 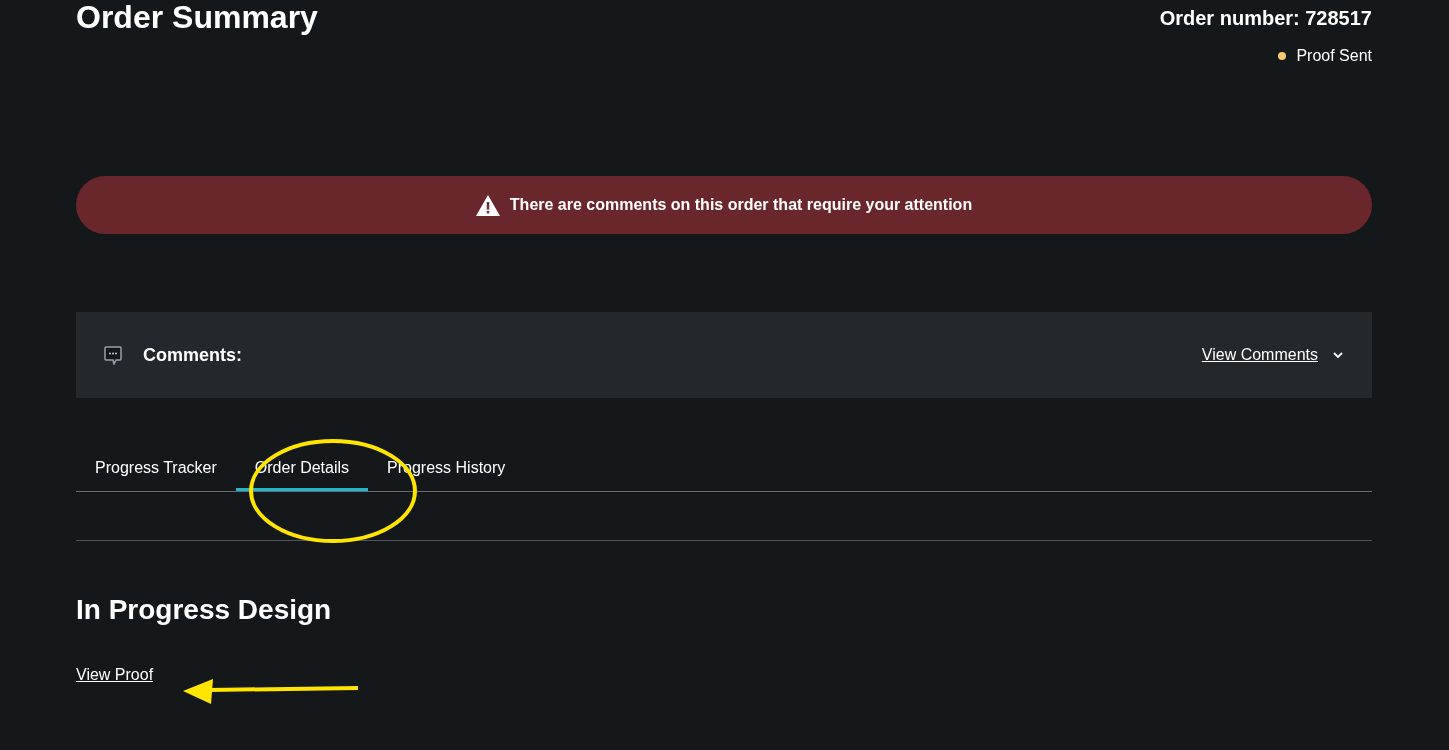 What do you see at coordinates (1338, 355) in the screenshot?
I see `chevron-down-icon` at bounding box center [1338, 355].